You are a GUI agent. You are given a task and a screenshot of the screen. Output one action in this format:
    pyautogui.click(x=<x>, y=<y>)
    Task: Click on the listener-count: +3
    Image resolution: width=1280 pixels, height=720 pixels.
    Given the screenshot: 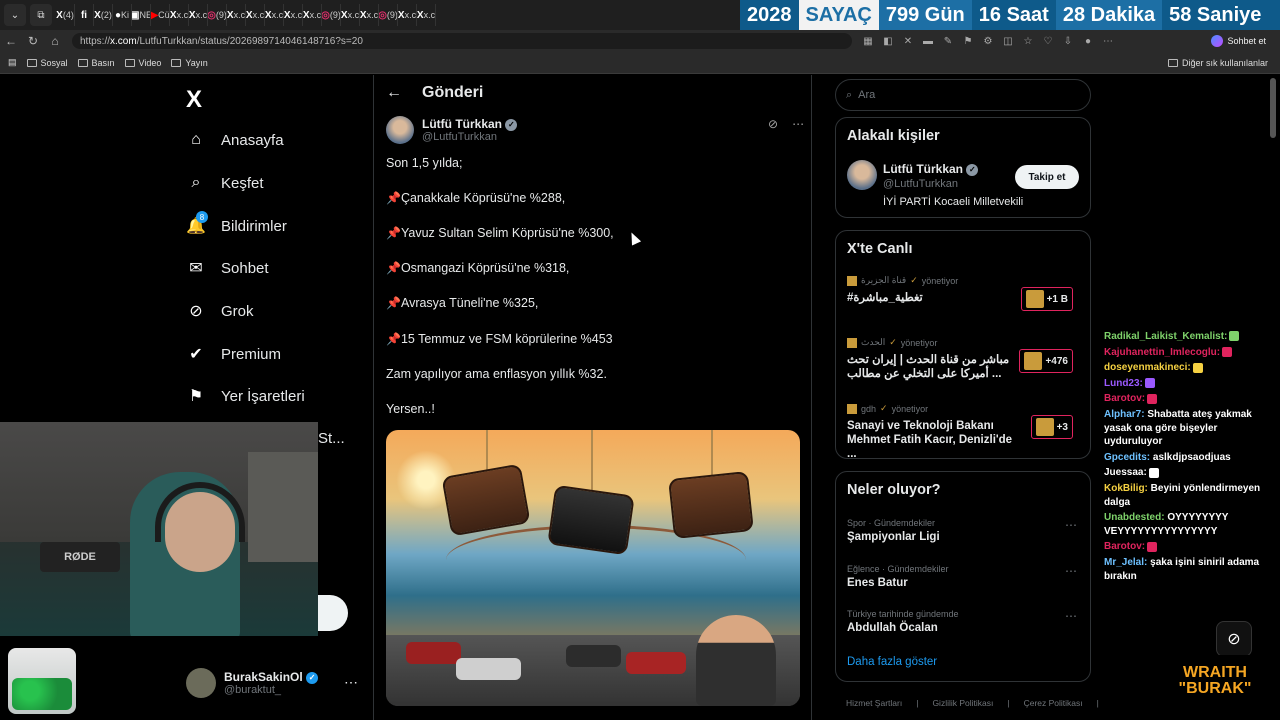 What is the action you would take?
    pyautogui.click(x=1051, y=427)
    